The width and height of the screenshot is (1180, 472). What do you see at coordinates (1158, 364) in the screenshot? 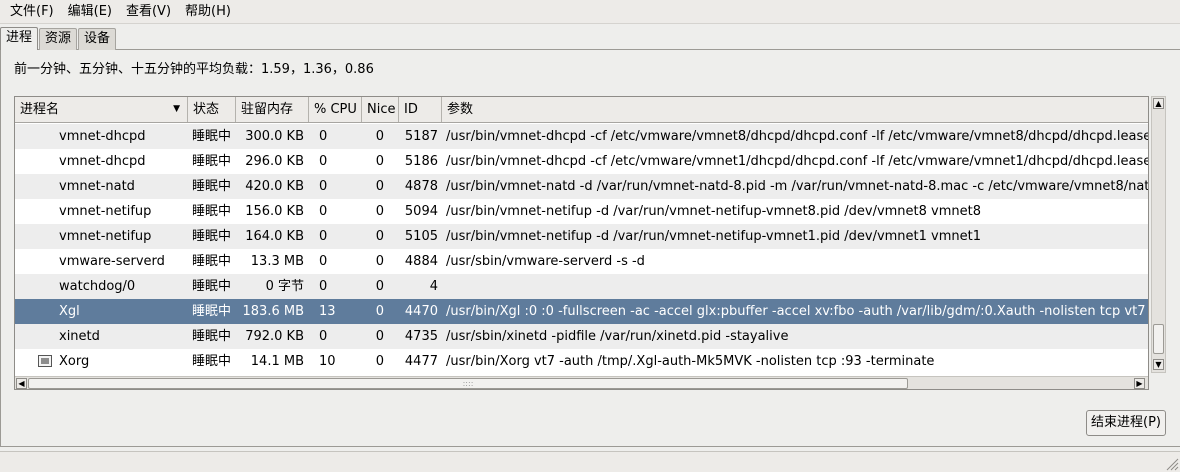
I see `scroll-down-icon: ▼` at bounding box center [1158, 364].